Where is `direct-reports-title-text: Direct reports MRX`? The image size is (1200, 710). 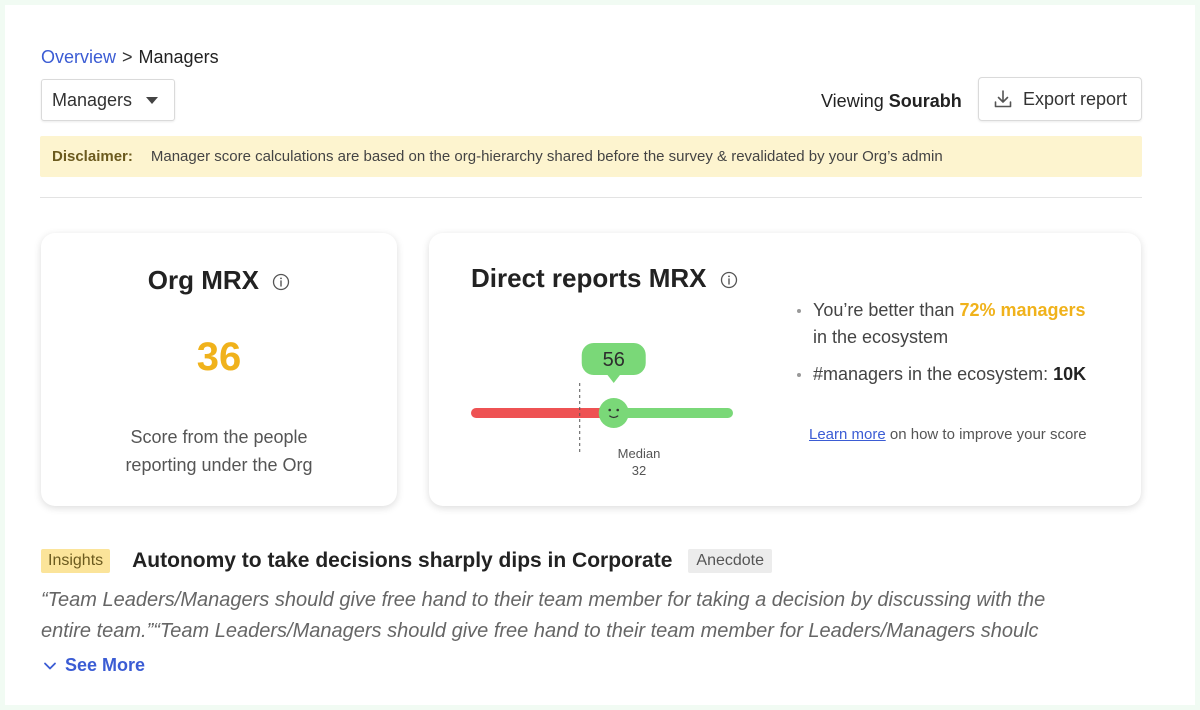
direct-reports-title-text: Direct reports MRX is located at coordinates (589, 278).